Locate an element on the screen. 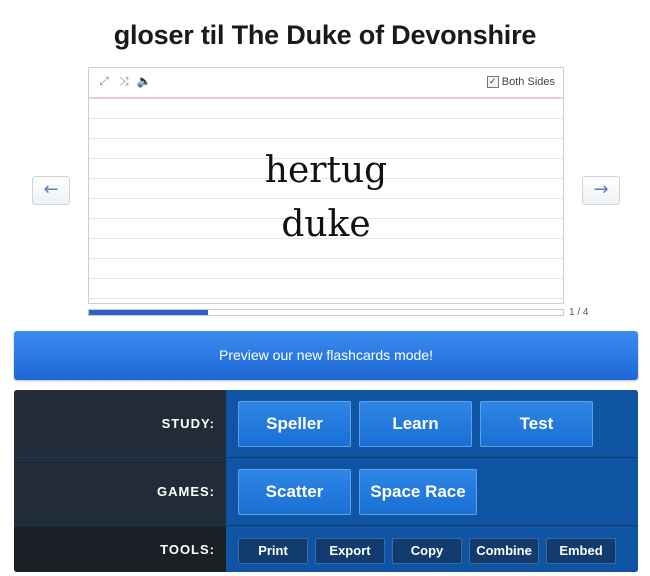  previous-card-button: ← is located at coordinates (51, 190).